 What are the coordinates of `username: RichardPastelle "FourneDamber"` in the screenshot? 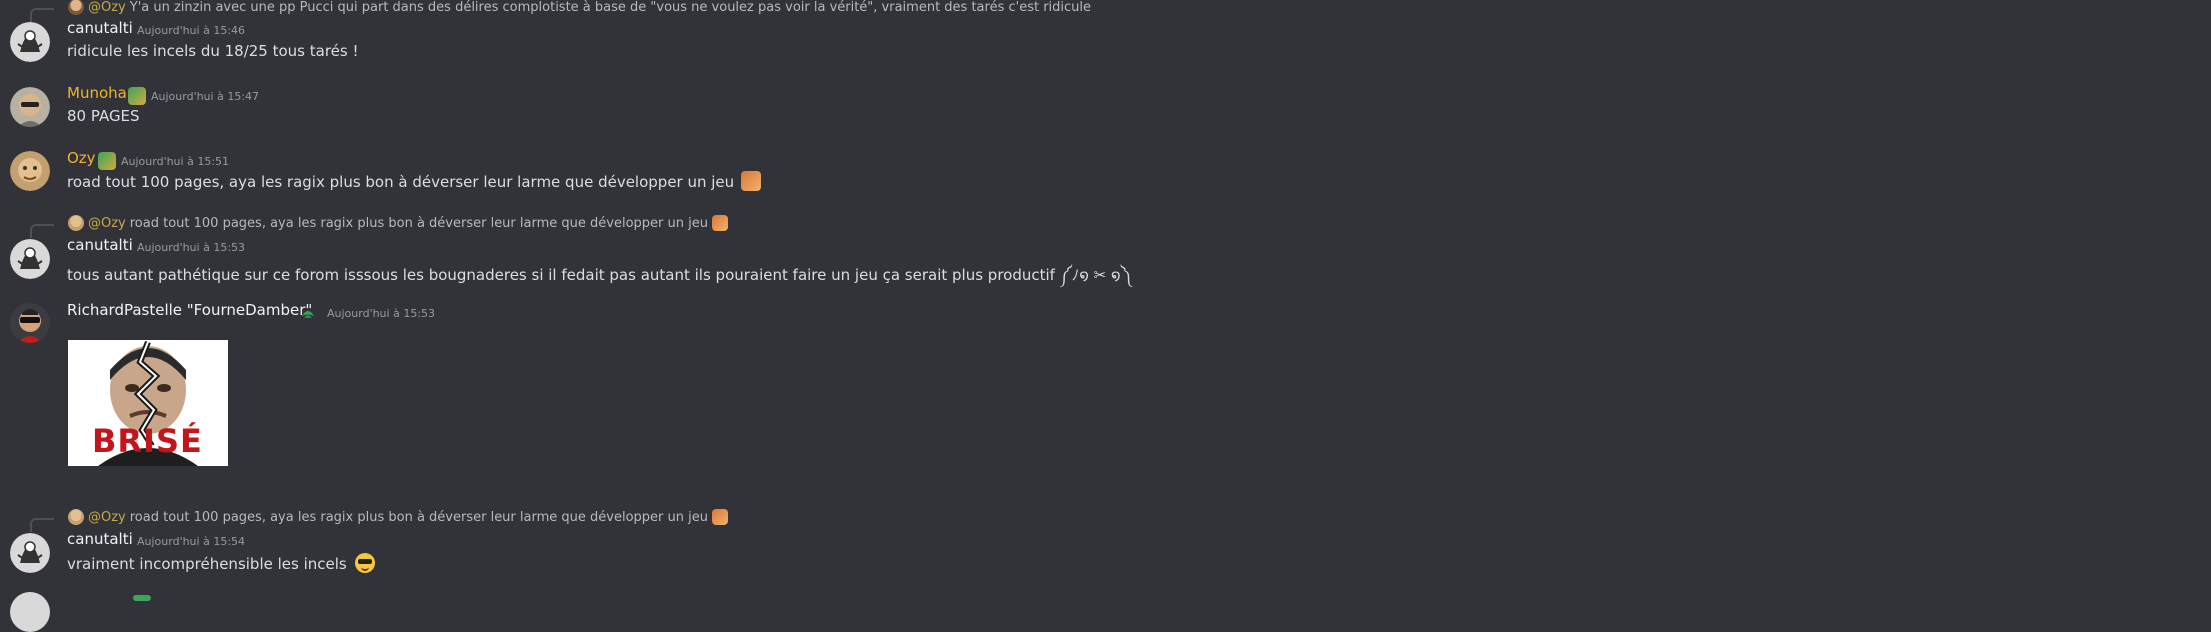 It's located at (189, 310).